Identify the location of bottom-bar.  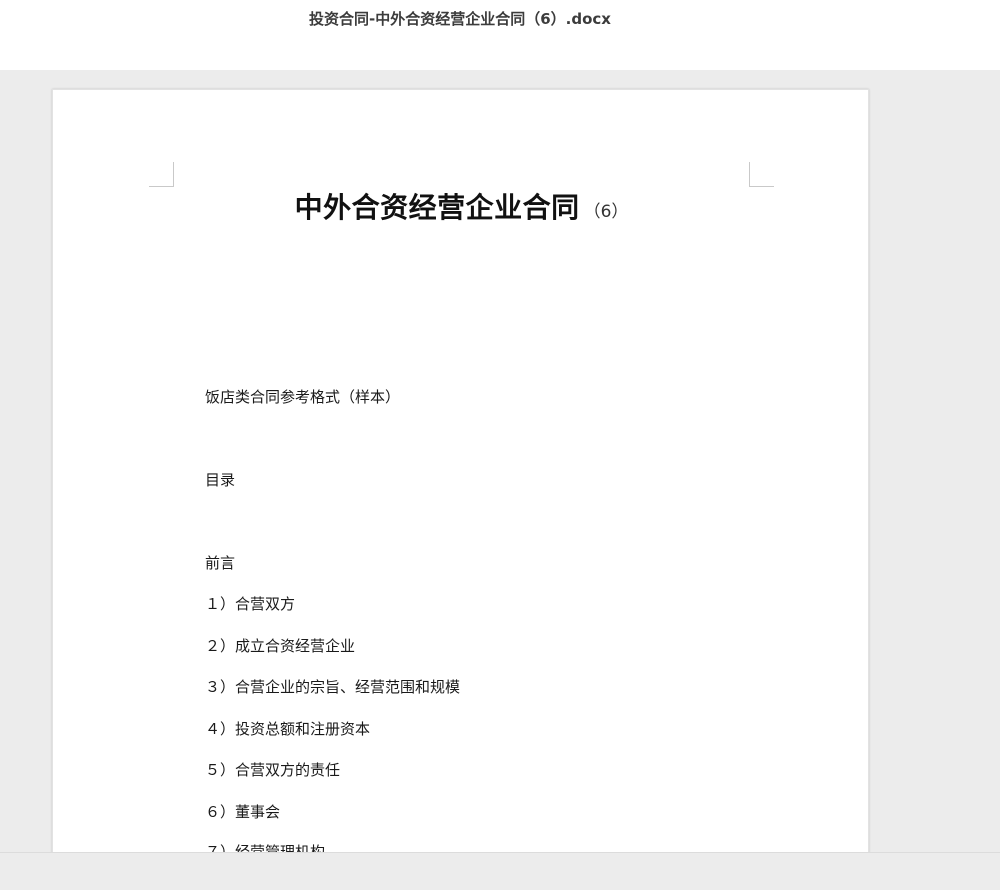
(500, 871).